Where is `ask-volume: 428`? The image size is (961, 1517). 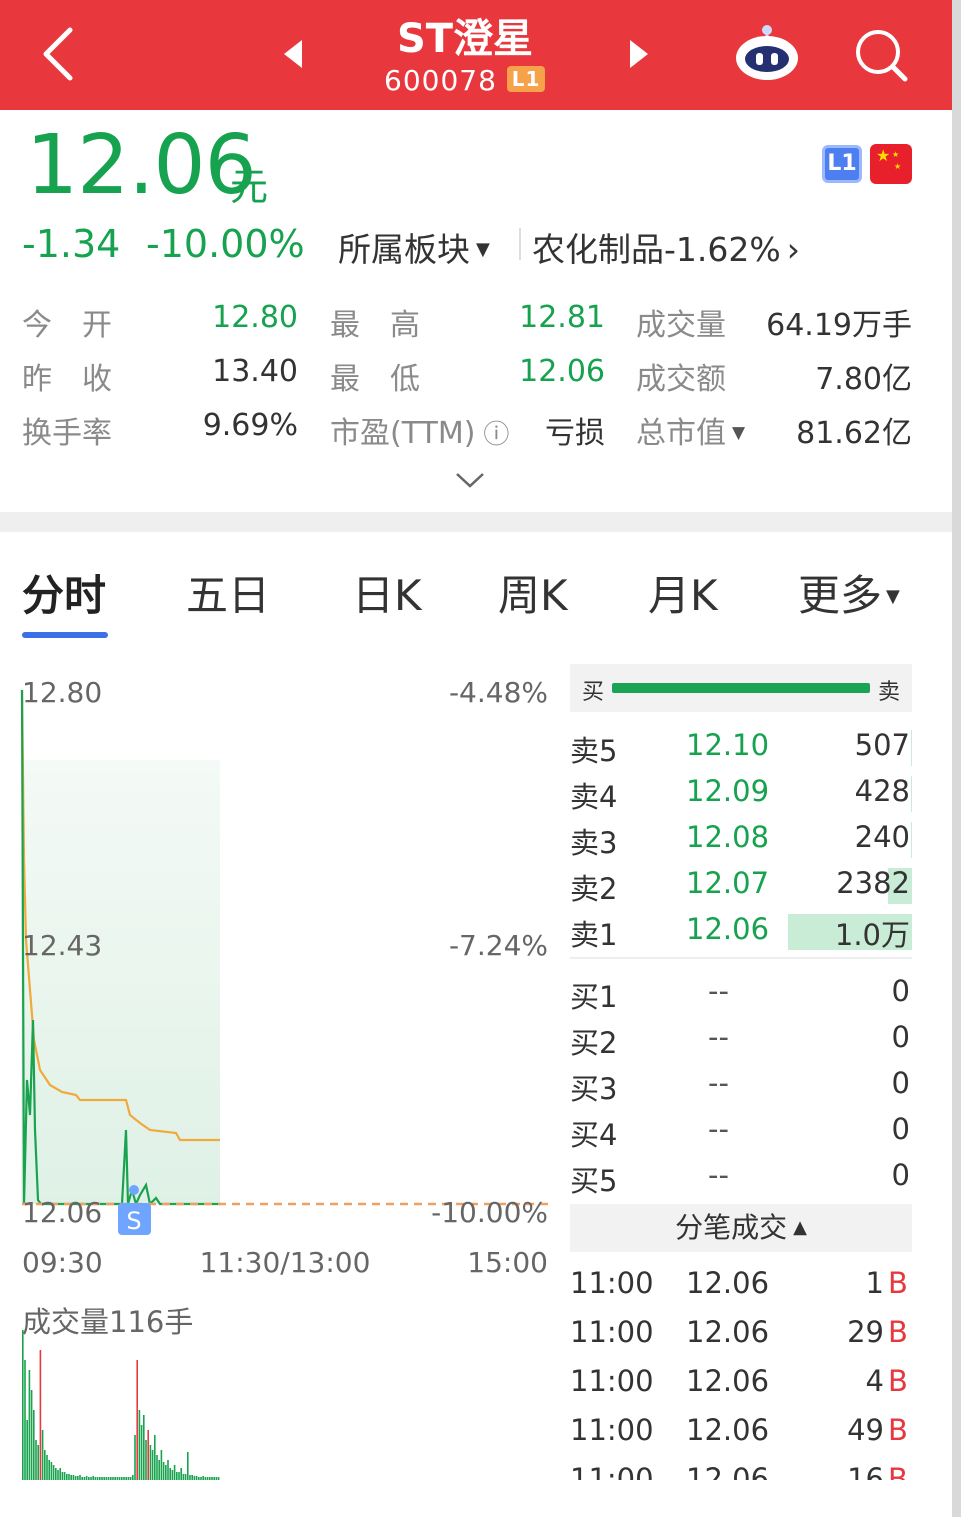 ask-volume: 428 is located at coordinates (882, 791).